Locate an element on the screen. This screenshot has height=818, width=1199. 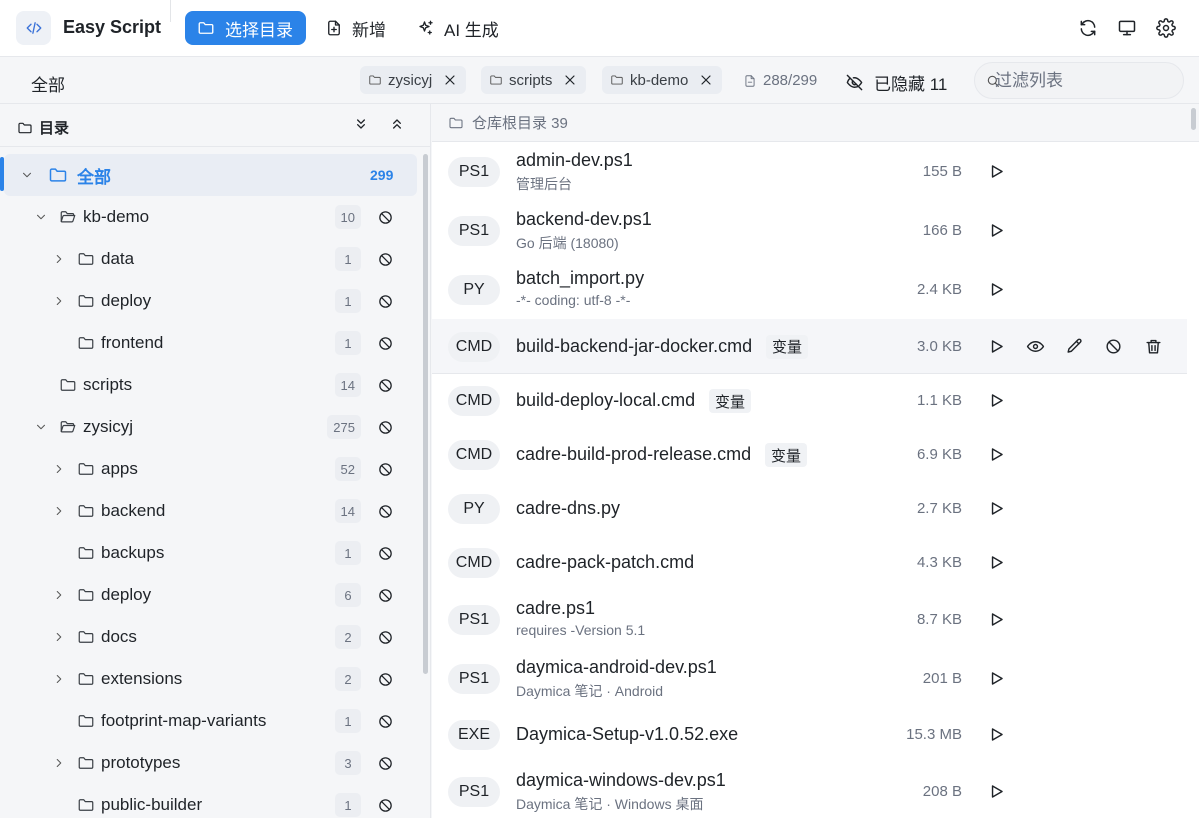
monitor-button is located at coordinates (1127, 28).